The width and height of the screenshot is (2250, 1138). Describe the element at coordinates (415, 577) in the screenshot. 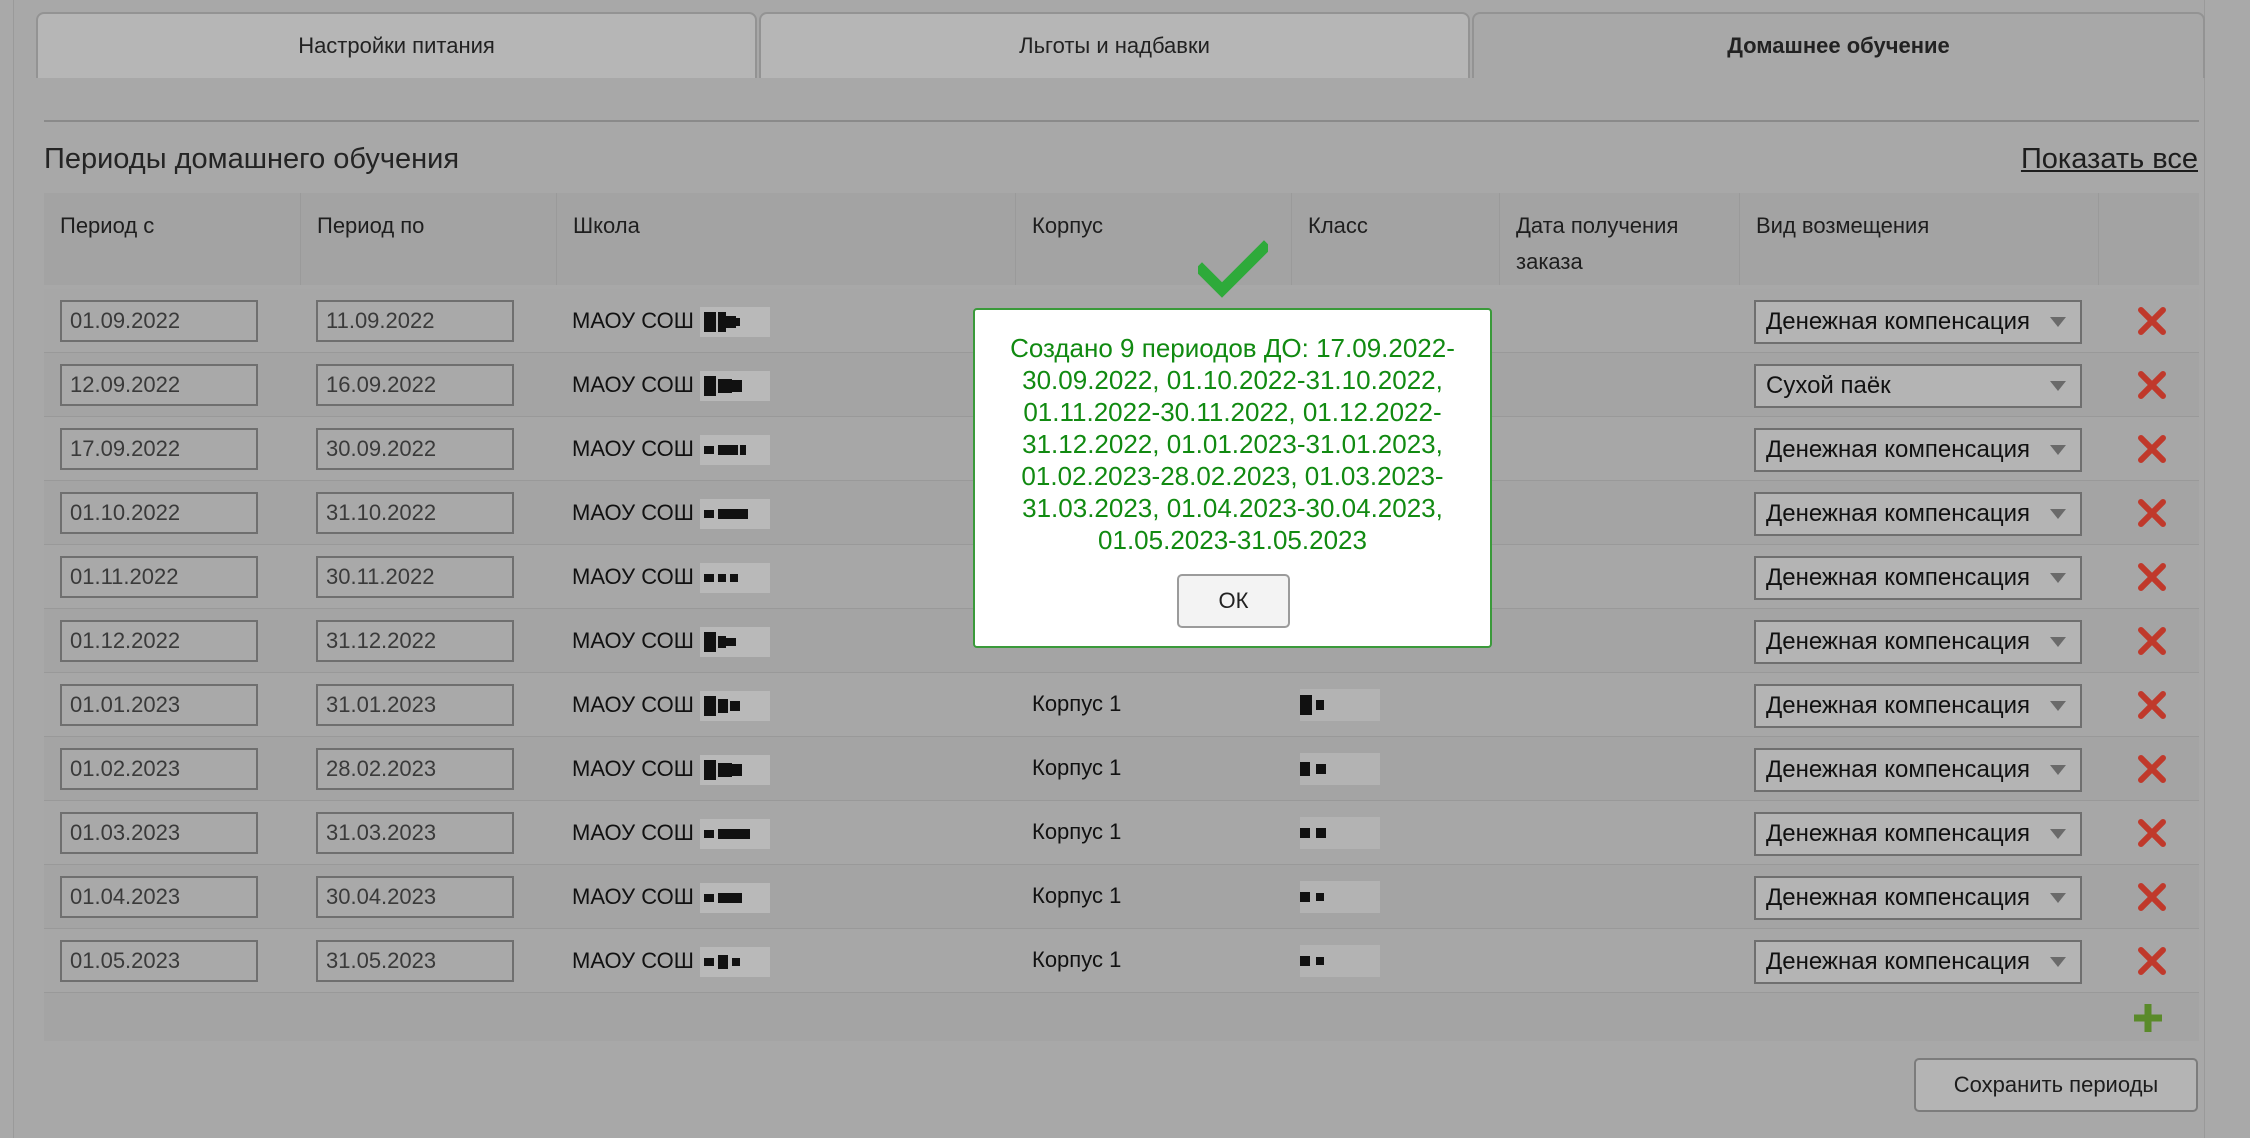

I see `period-to-input: 30.11.2022` at that location.